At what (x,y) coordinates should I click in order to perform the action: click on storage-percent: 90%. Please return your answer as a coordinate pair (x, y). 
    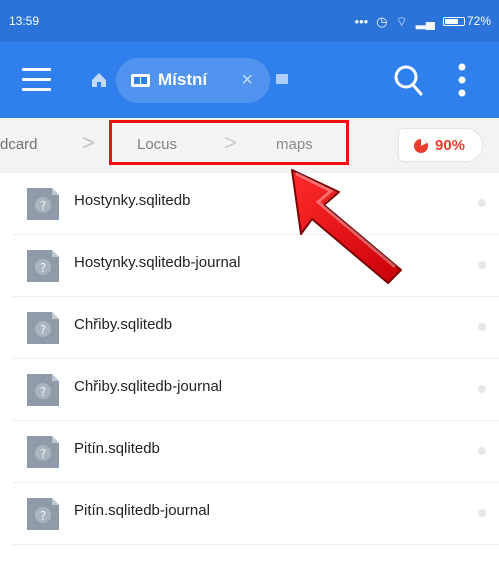
    Looking at the image, I should click on (450, 145).